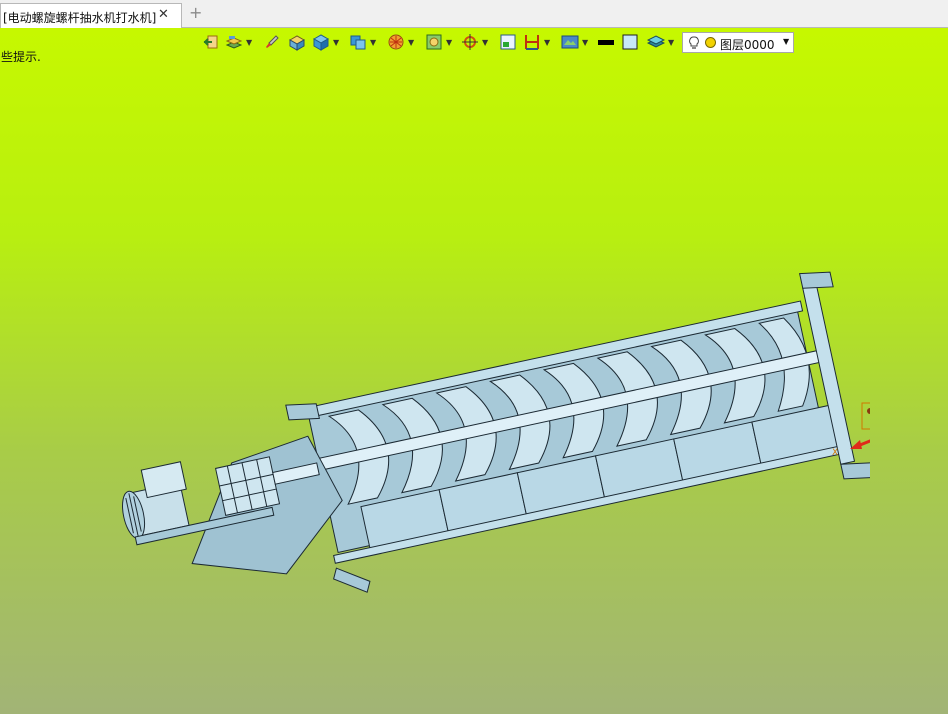 Image resolution: width=948 pixels, height=714 pixels. What do you see at coordinates (21, 57) in the screenshot?
I see `viewport-hint: 些提示.` at bounding box center [21, 57].